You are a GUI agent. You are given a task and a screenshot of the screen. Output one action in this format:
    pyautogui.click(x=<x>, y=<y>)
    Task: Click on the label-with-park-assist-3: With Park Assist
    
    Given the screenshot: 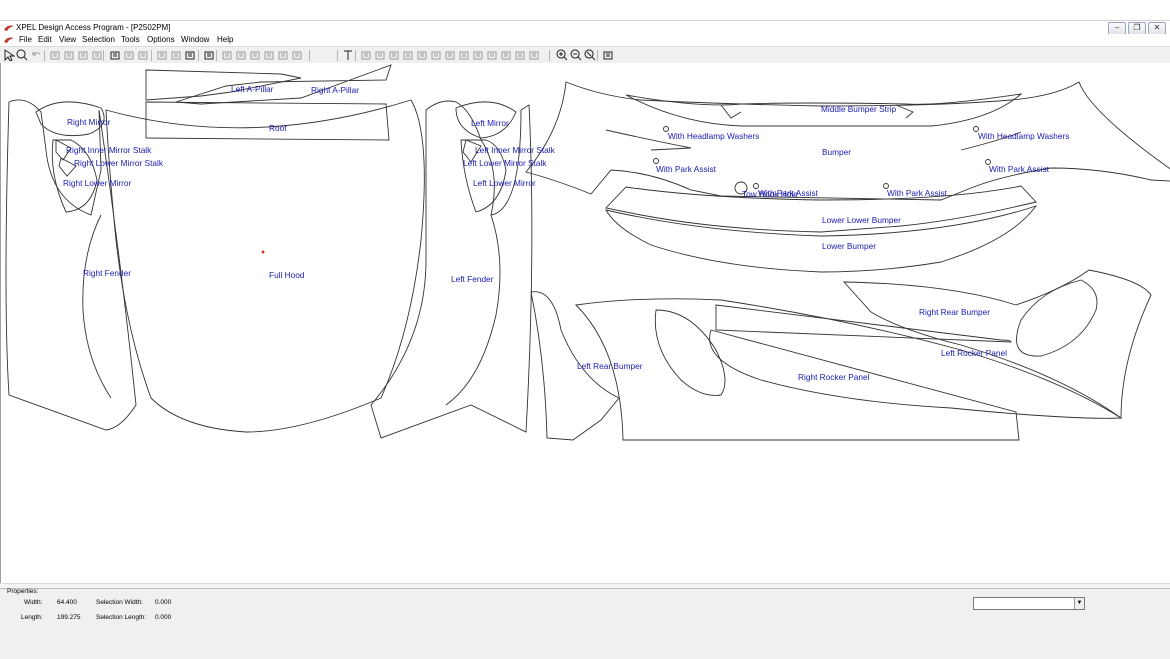 What is the action you would take?
    pyautogui.click(x=788, y=193)
    